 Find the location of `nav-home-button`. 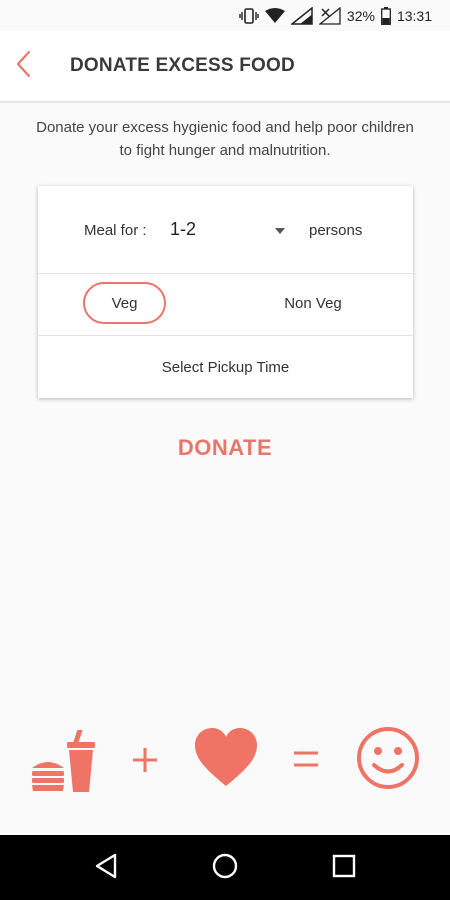

nav-home-button is located at coordinates (225, 868).